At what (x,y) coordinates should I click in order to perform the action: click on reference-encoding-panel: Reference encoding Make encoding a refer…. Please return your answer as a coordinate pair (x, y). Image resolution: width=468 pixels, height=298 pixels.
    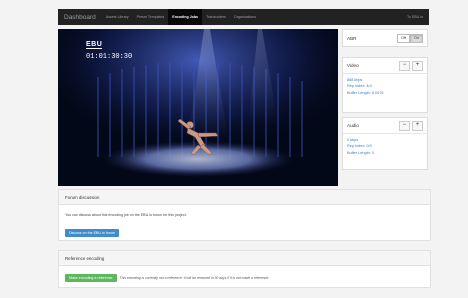
    Looking at the image, I should click on (244, 269).